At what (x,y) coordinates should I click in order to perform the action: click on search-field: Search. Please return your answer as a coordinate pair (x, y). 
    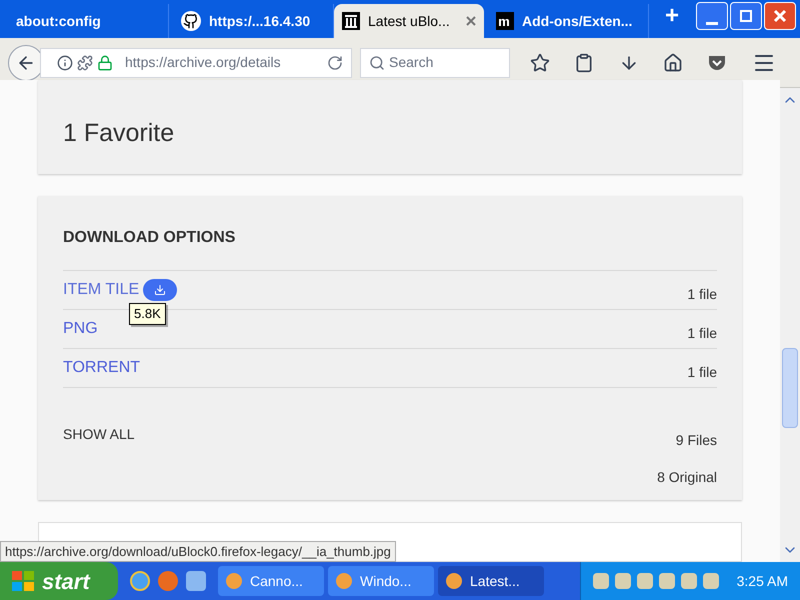
    Looking at the image, I should click on (435, 63).